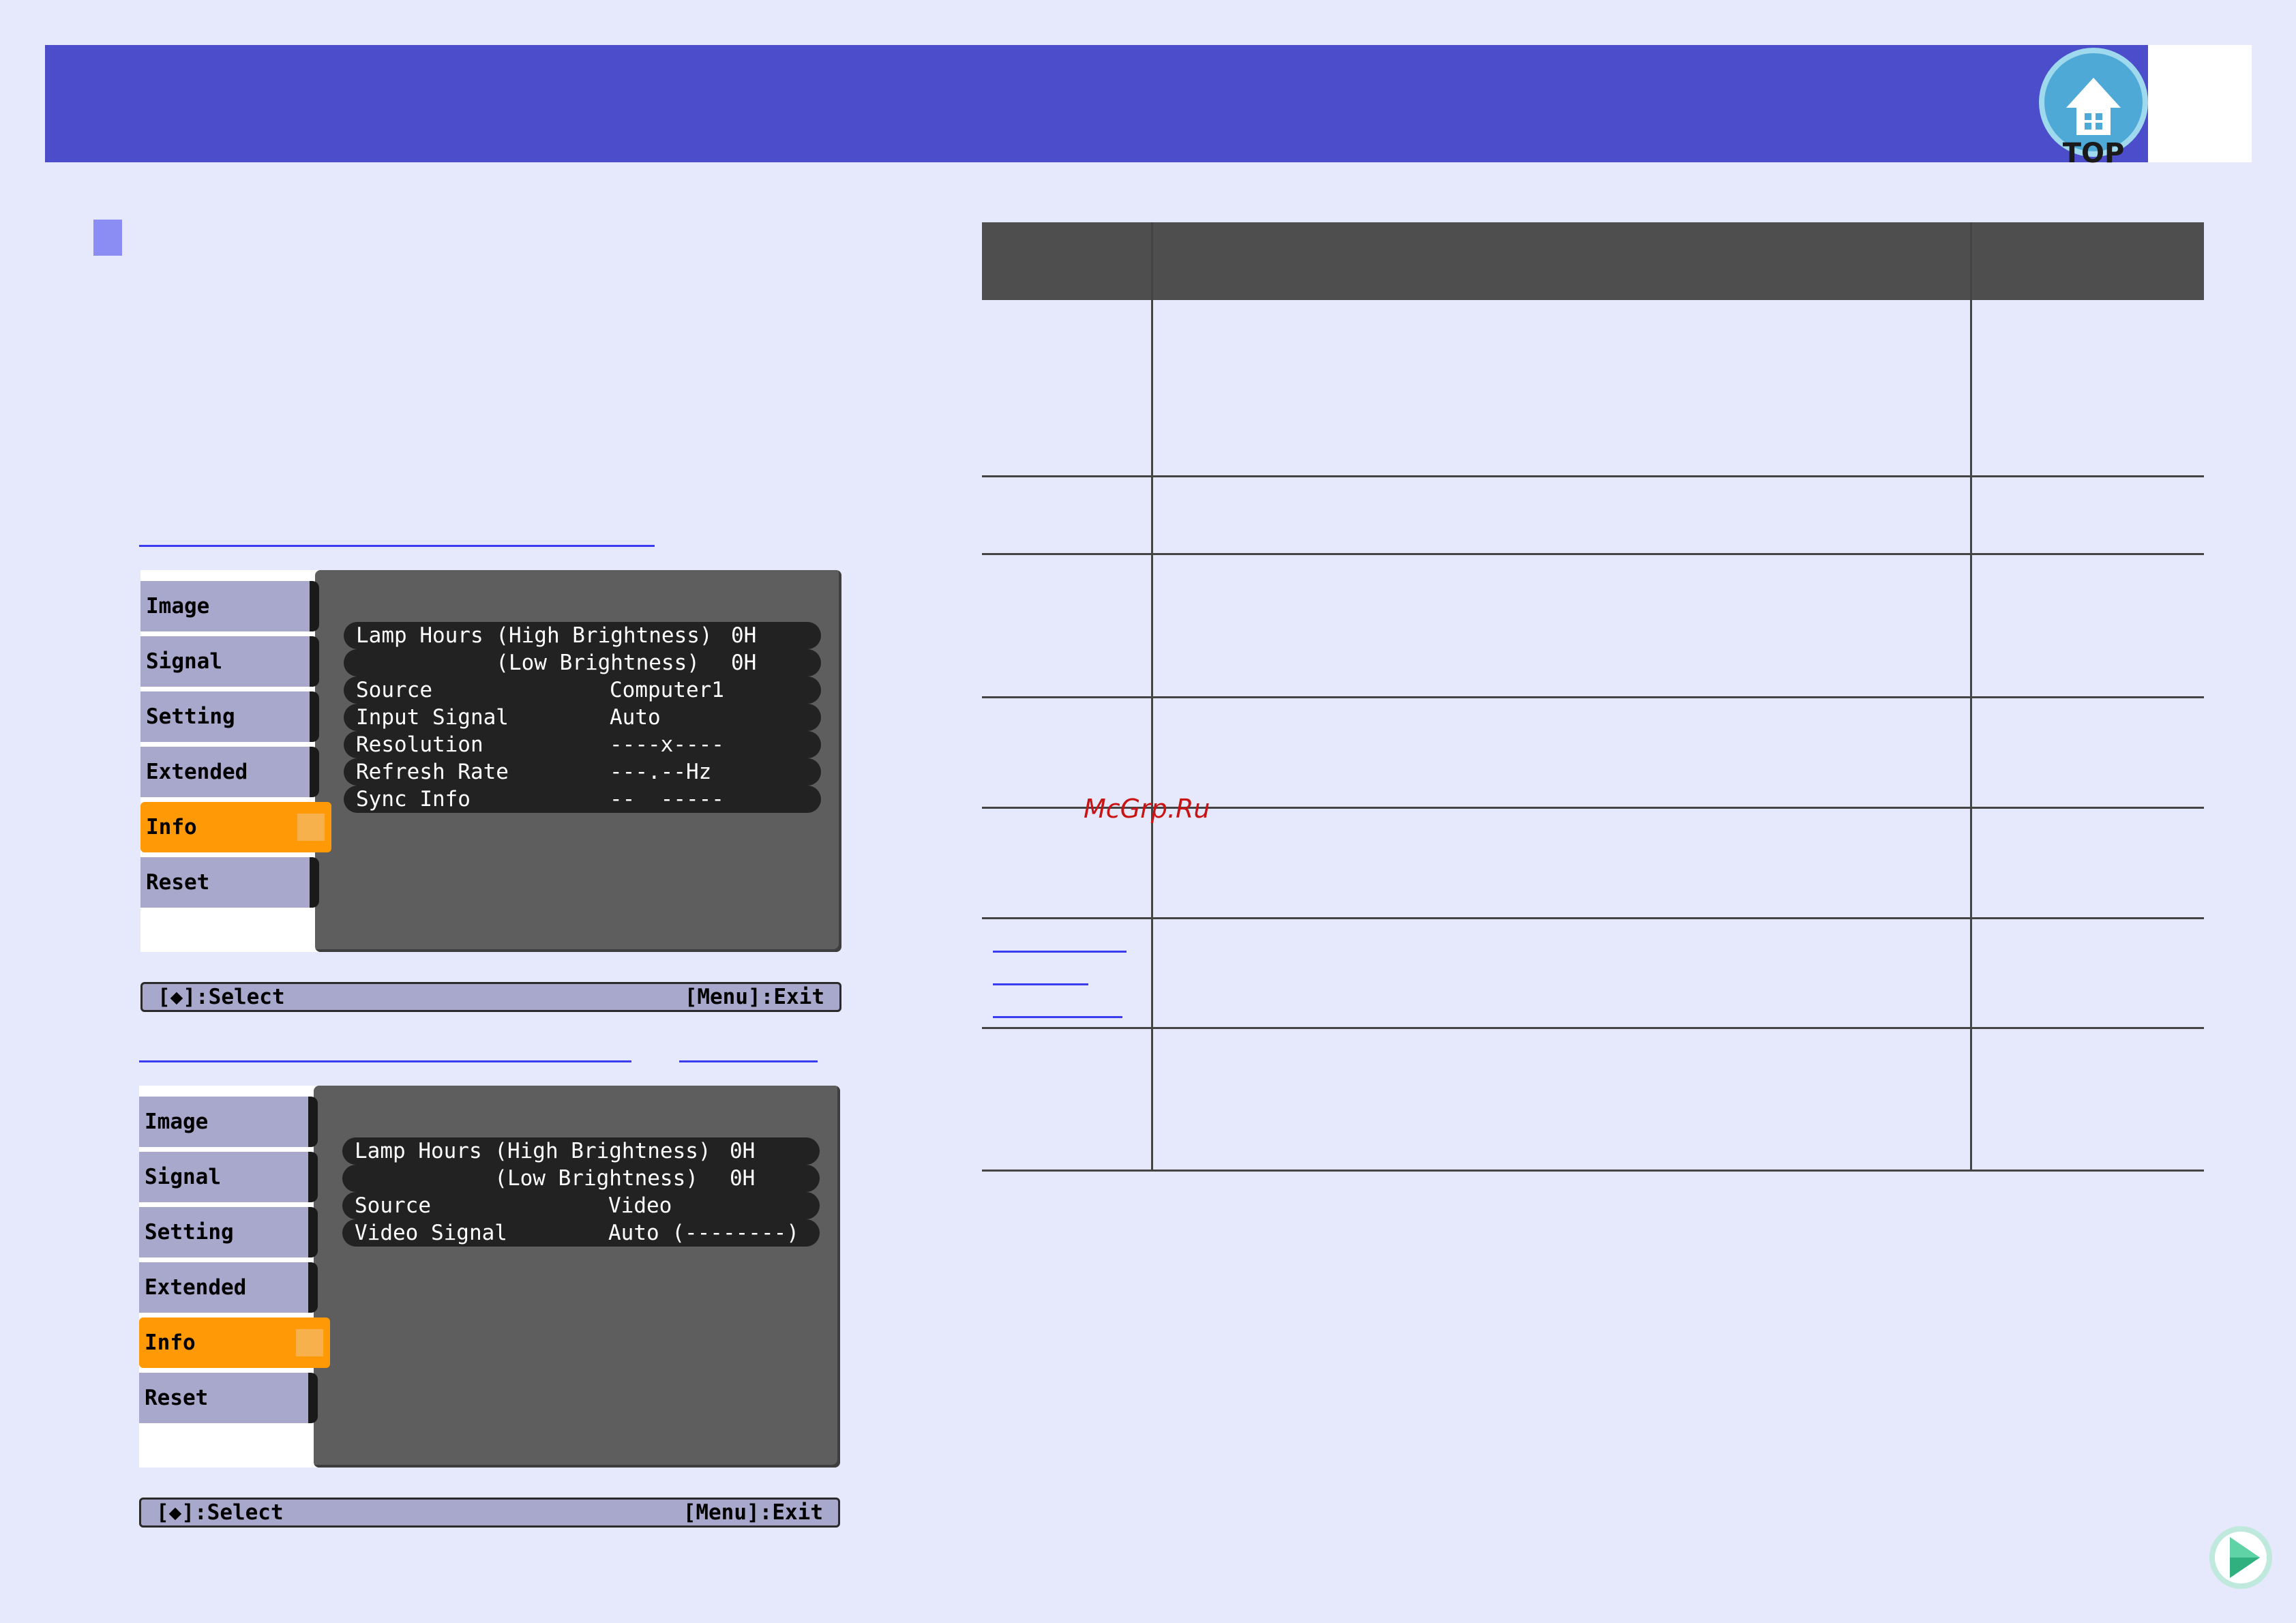 This screenshot has width=2296, height=1623. Describe the element at coordinates (583, 772) in the screenshot. I see `info-row-refresh-rate: Refresh Rate ---.--Hz` at that location.